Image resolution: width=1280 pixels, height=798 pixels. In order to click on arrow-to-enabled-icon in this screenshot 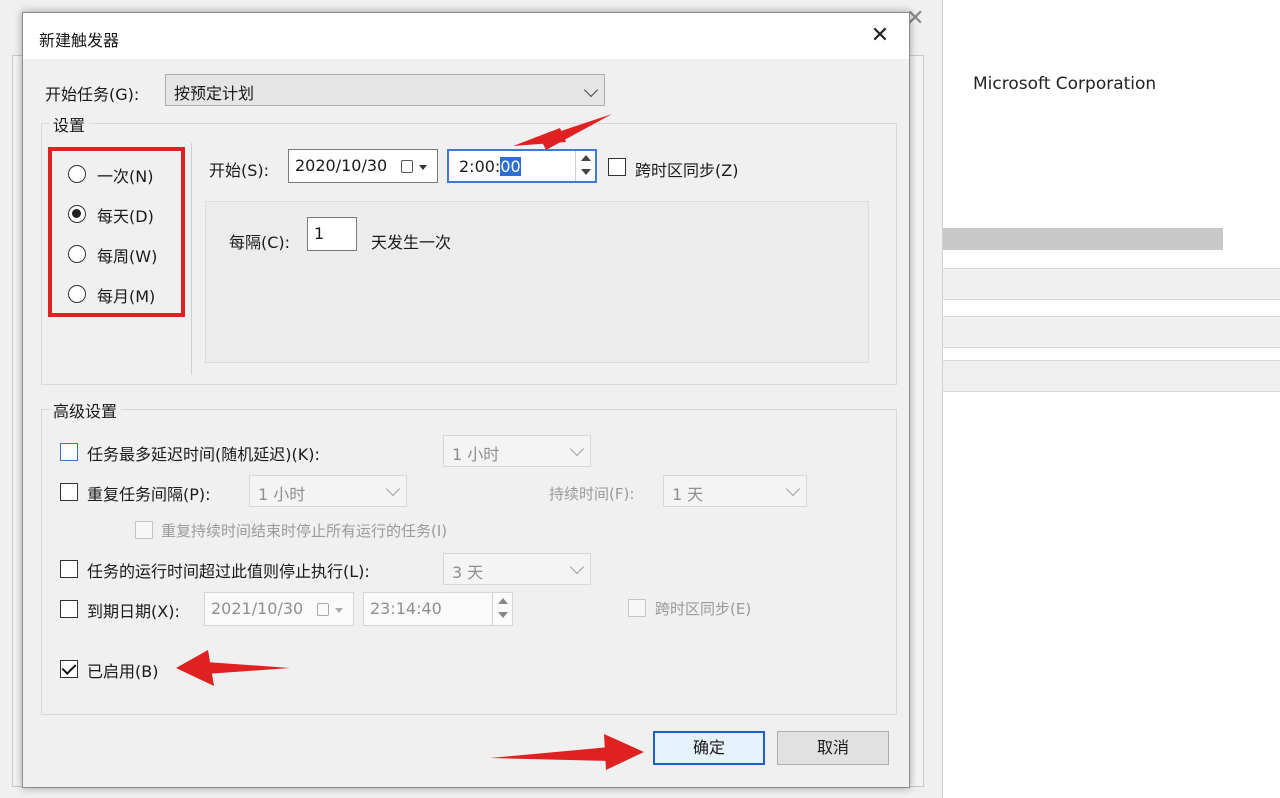, I will do `click(248, 668)`.